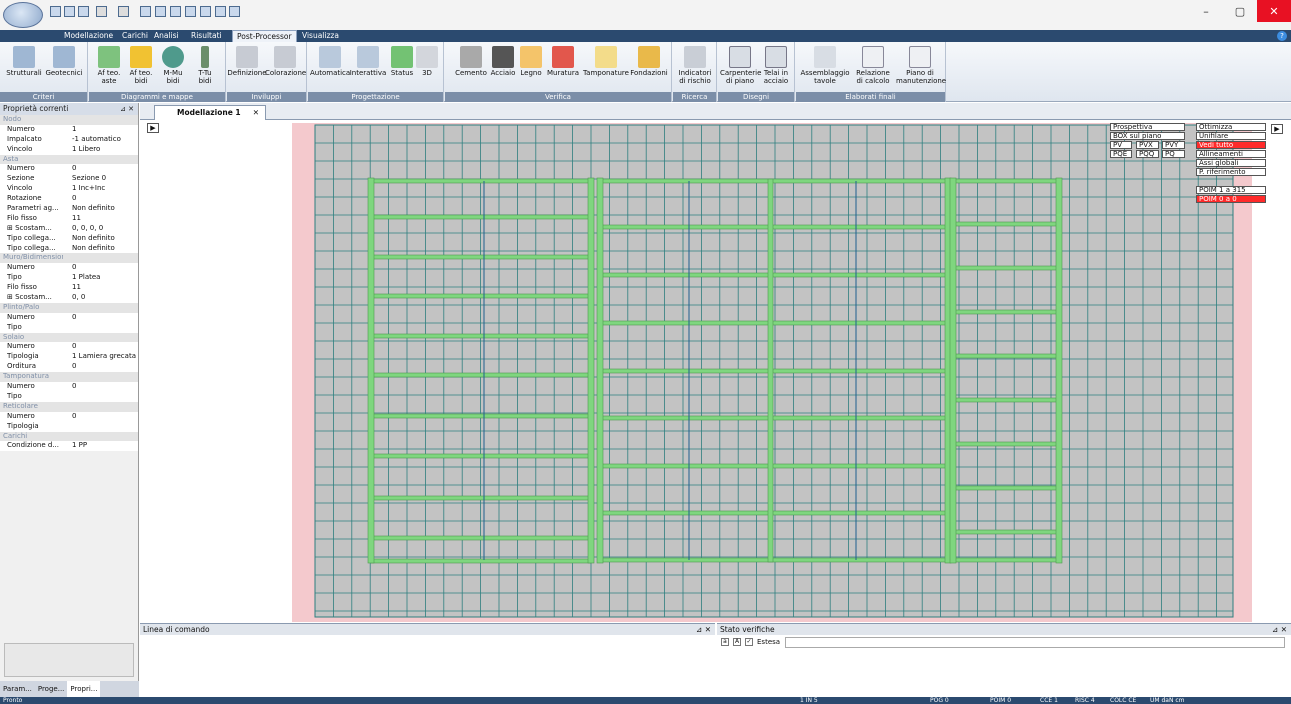 The width and height of the screenshot is (1291, 704). What do you see at coordinates (210, 112) in the screenshot?
I see `document-tab: Modellazione 1 ✕` at bounding box center [210, 112].